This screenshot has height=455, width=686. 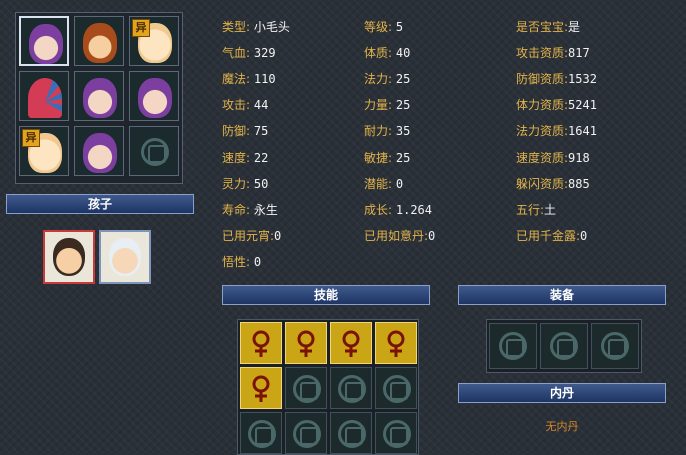 I want to click on stat-growth: 成长: 1.264, so click(x=398, y=210).